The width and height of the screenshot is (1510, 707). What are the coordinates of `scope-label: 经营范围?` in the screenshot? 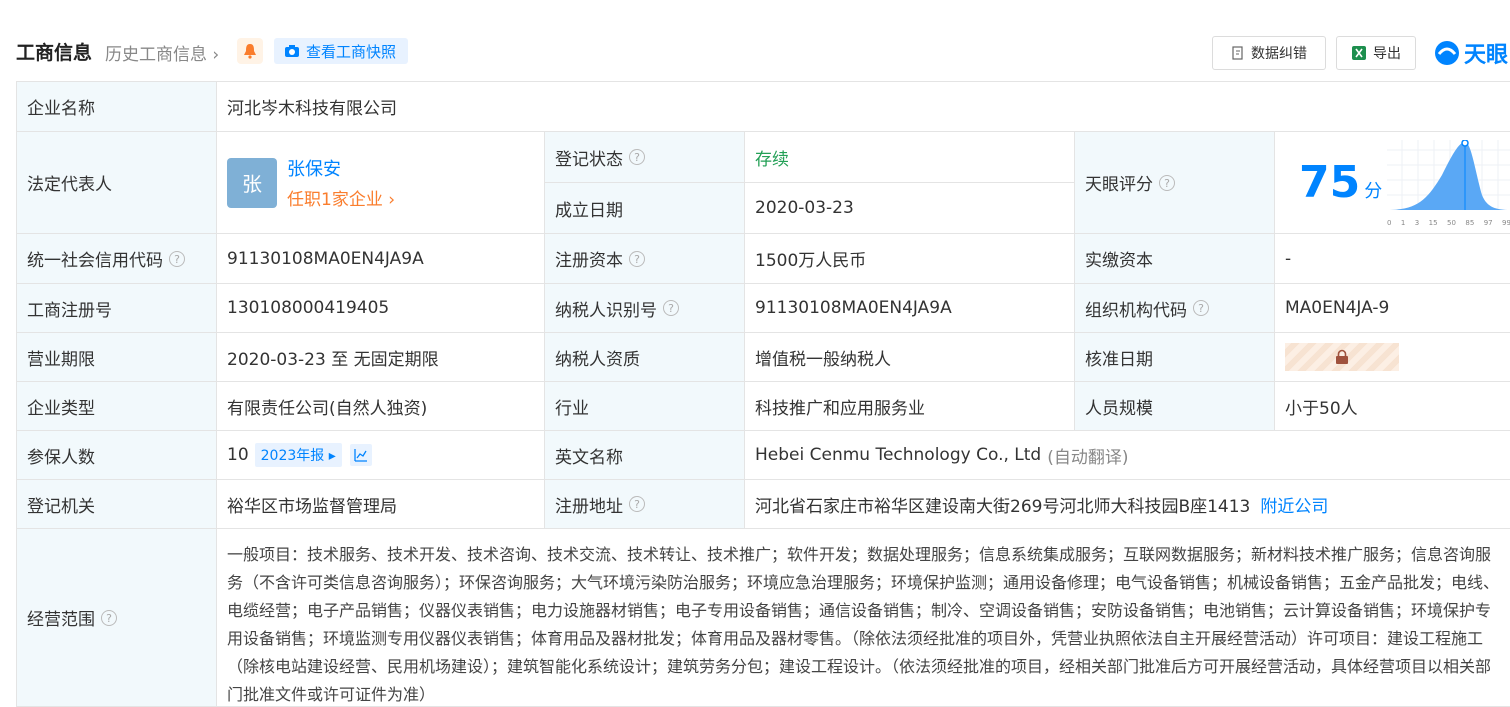 It's located at (117, 618).